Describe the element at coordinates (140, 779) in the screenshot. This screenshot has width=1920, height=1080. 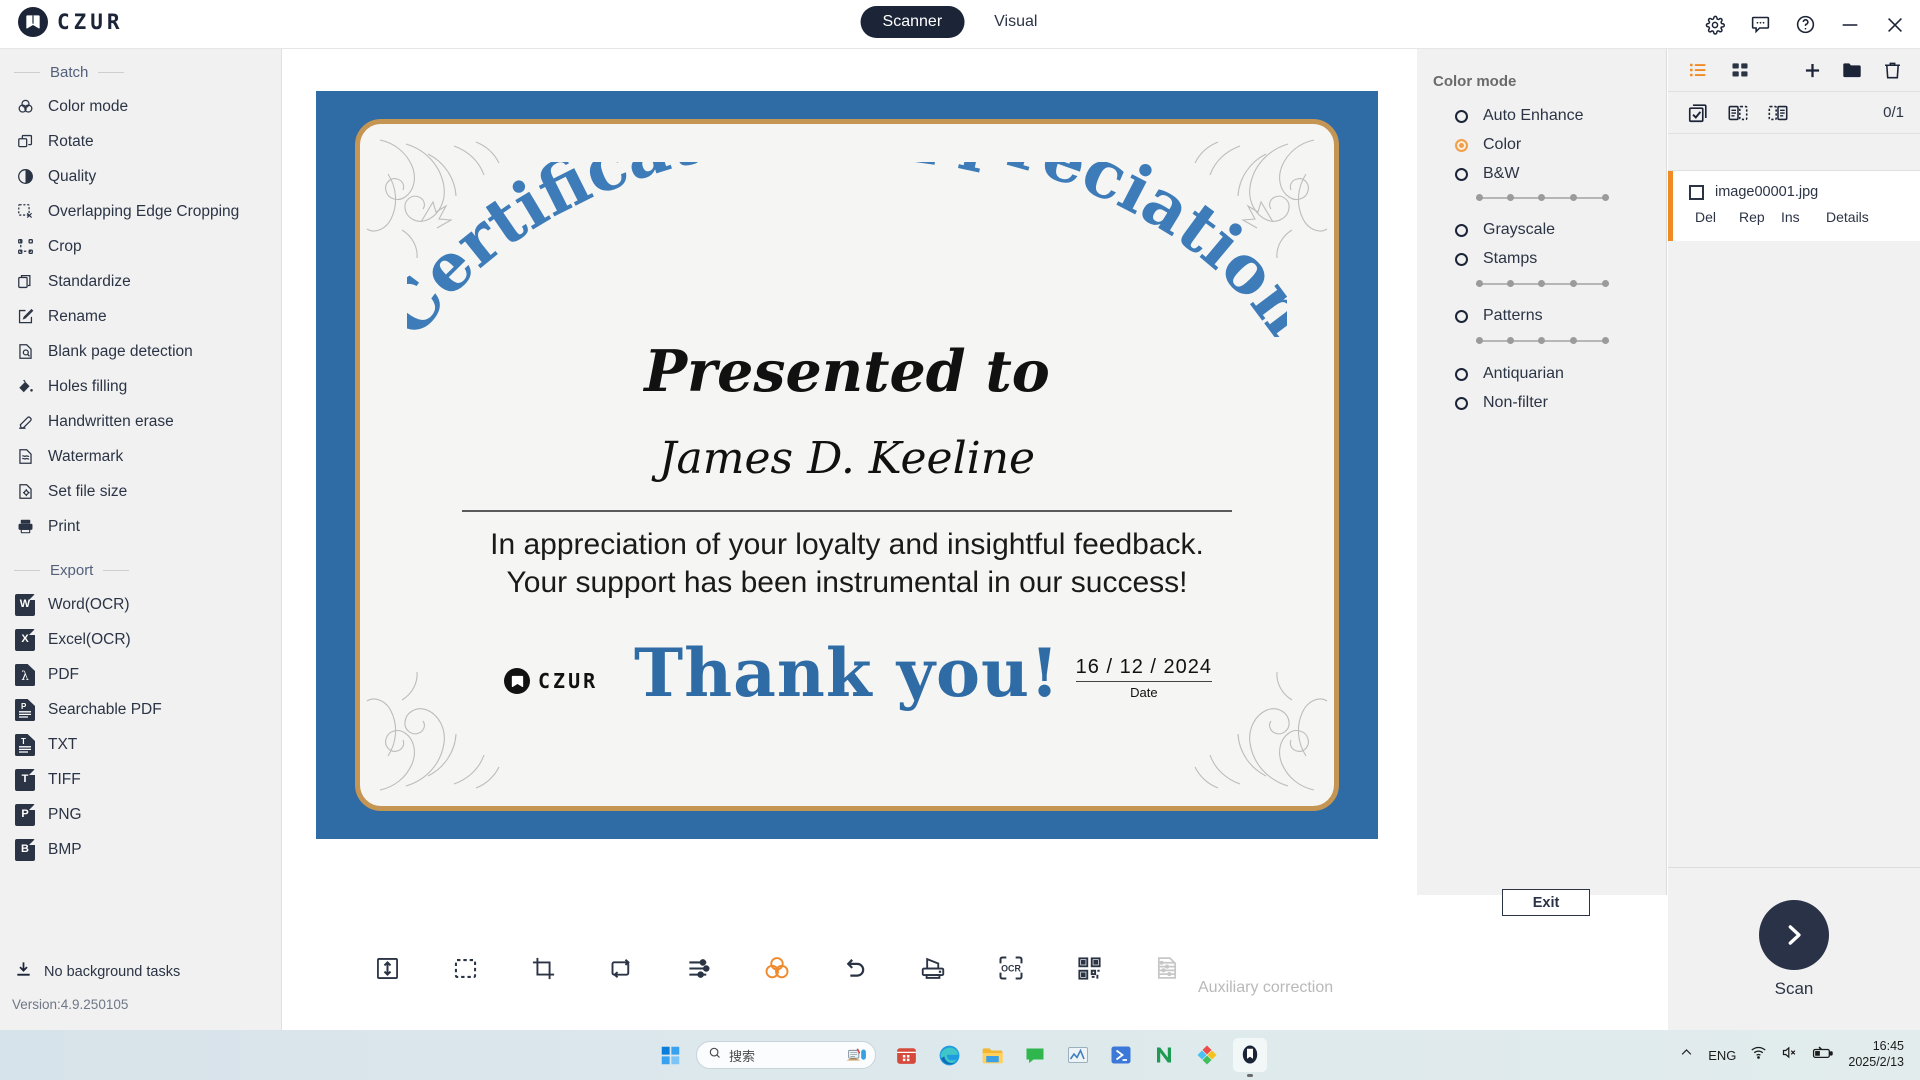
I see `sidebar-item-tiff: T TIFF` at that location.